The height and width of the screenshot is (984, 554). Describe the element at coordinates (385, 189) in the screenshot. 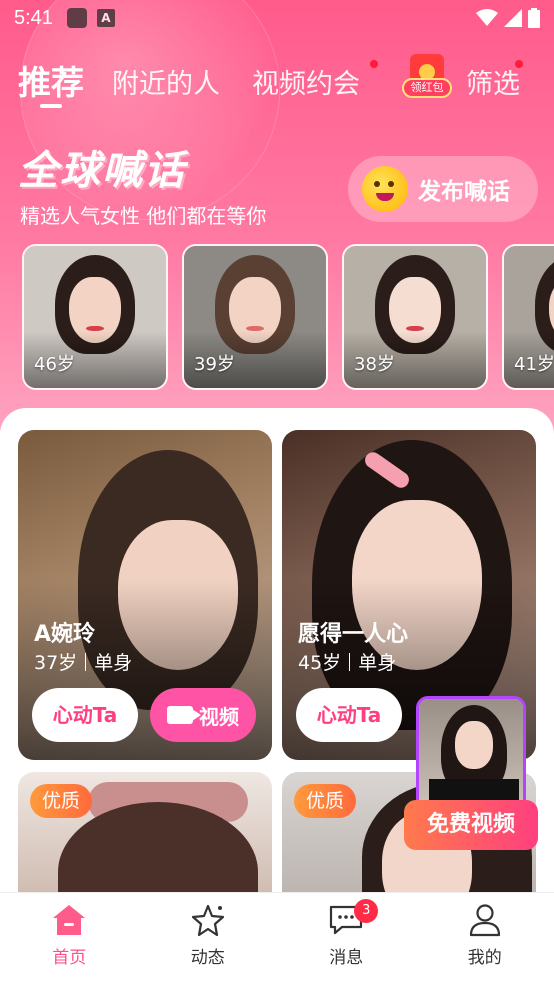

I see `shout-emoji-icon` at that location.